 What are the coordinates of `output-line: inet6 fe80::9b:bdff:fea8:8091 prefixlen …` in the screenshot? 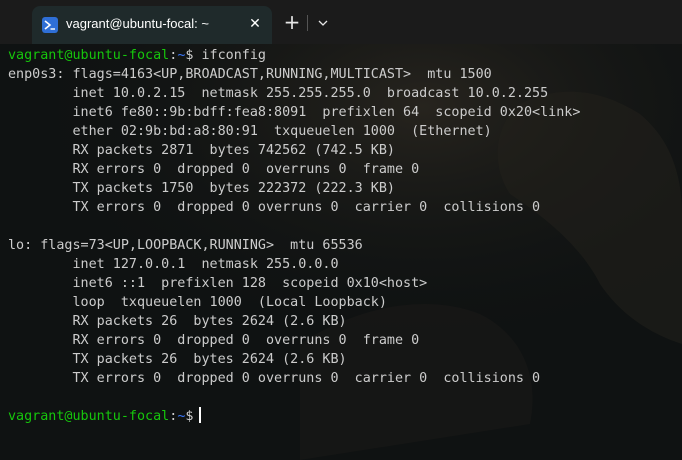 It's located at (294, 112).